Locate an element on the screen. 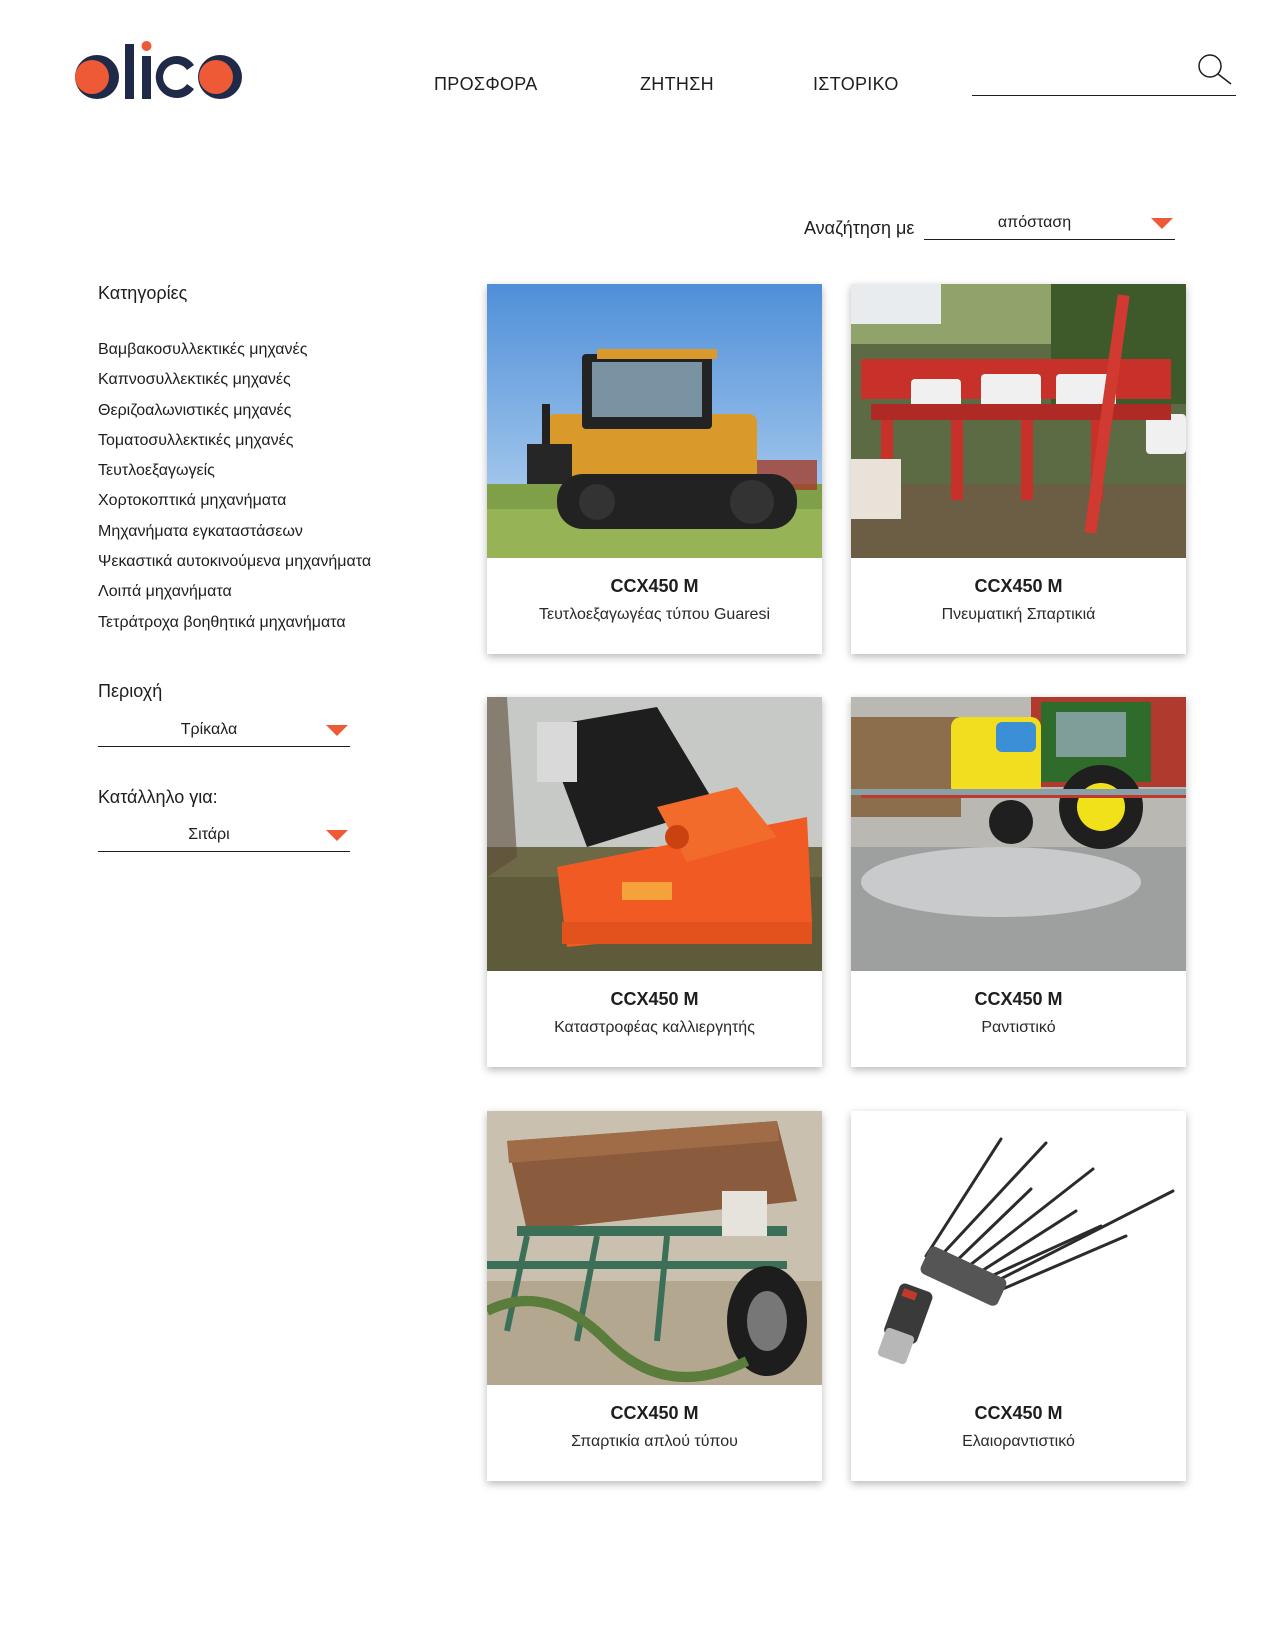 The height and width of the screenshot is (1632, 1280). category-item: Λοιπά μηχανήματα is located at coordinates (234, 592).